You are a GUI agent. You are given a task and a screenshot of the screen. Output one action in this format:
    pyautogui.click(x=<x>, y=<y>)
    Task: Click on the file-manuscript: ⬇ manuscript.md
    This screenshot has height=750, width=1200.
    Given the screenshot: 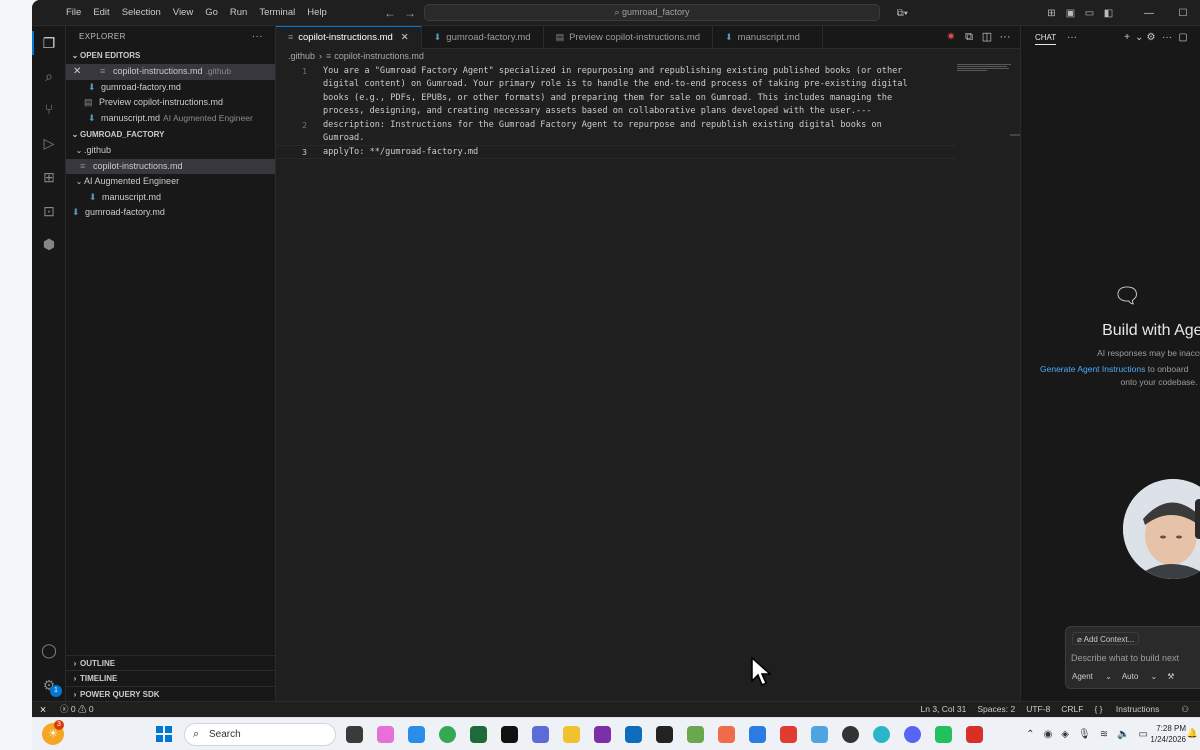 What is the action you would take?
    pyautogui.click(x=170, y=198)
    